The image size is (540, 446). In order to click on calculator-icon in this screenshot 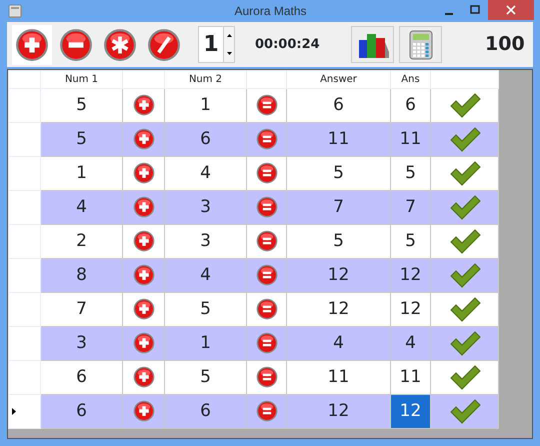, I will do `click(420, 45)`.